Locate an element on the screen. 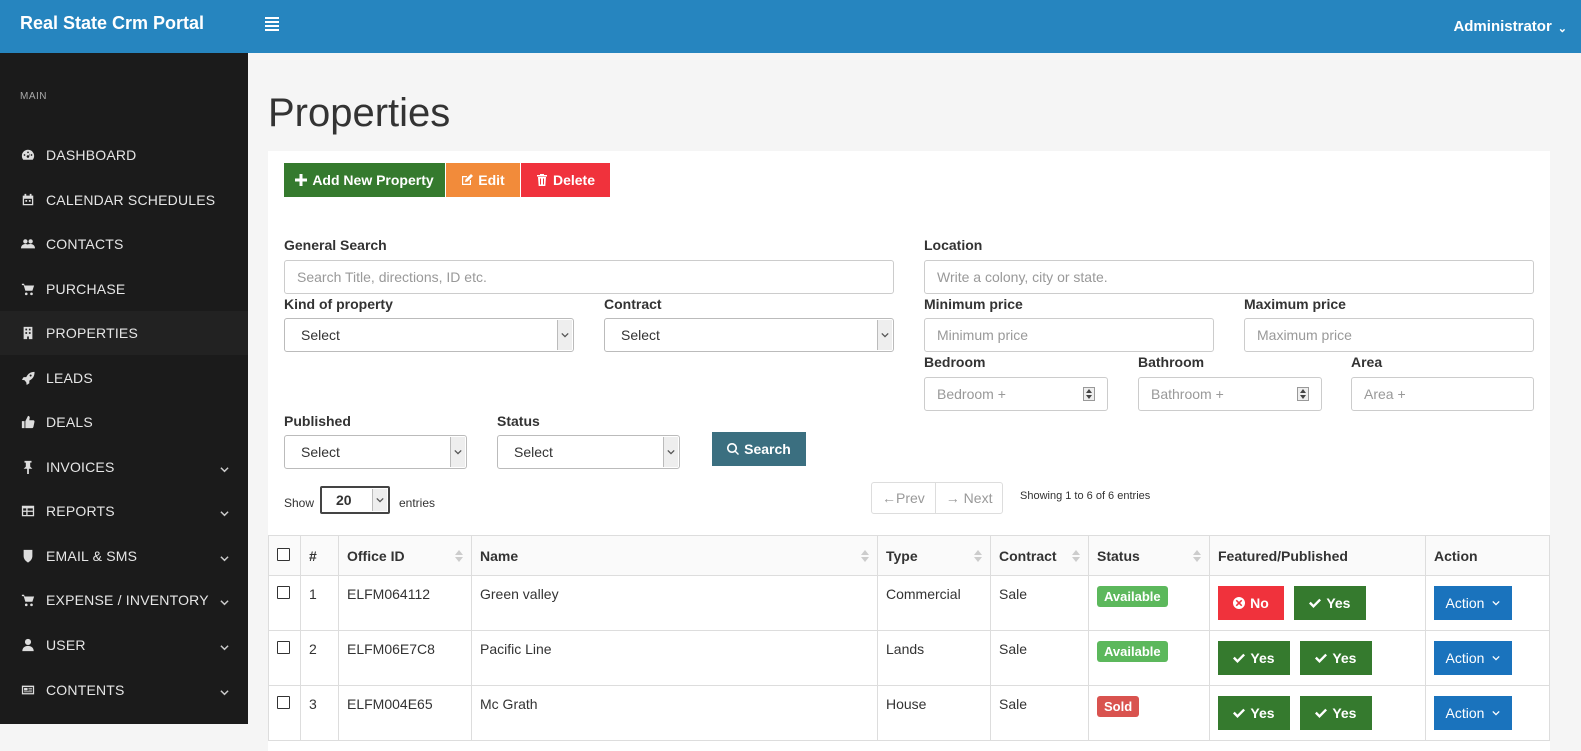 This screenshot has width=1581, height=751. page-size-select: 20 is located at coordinates (355, 500).